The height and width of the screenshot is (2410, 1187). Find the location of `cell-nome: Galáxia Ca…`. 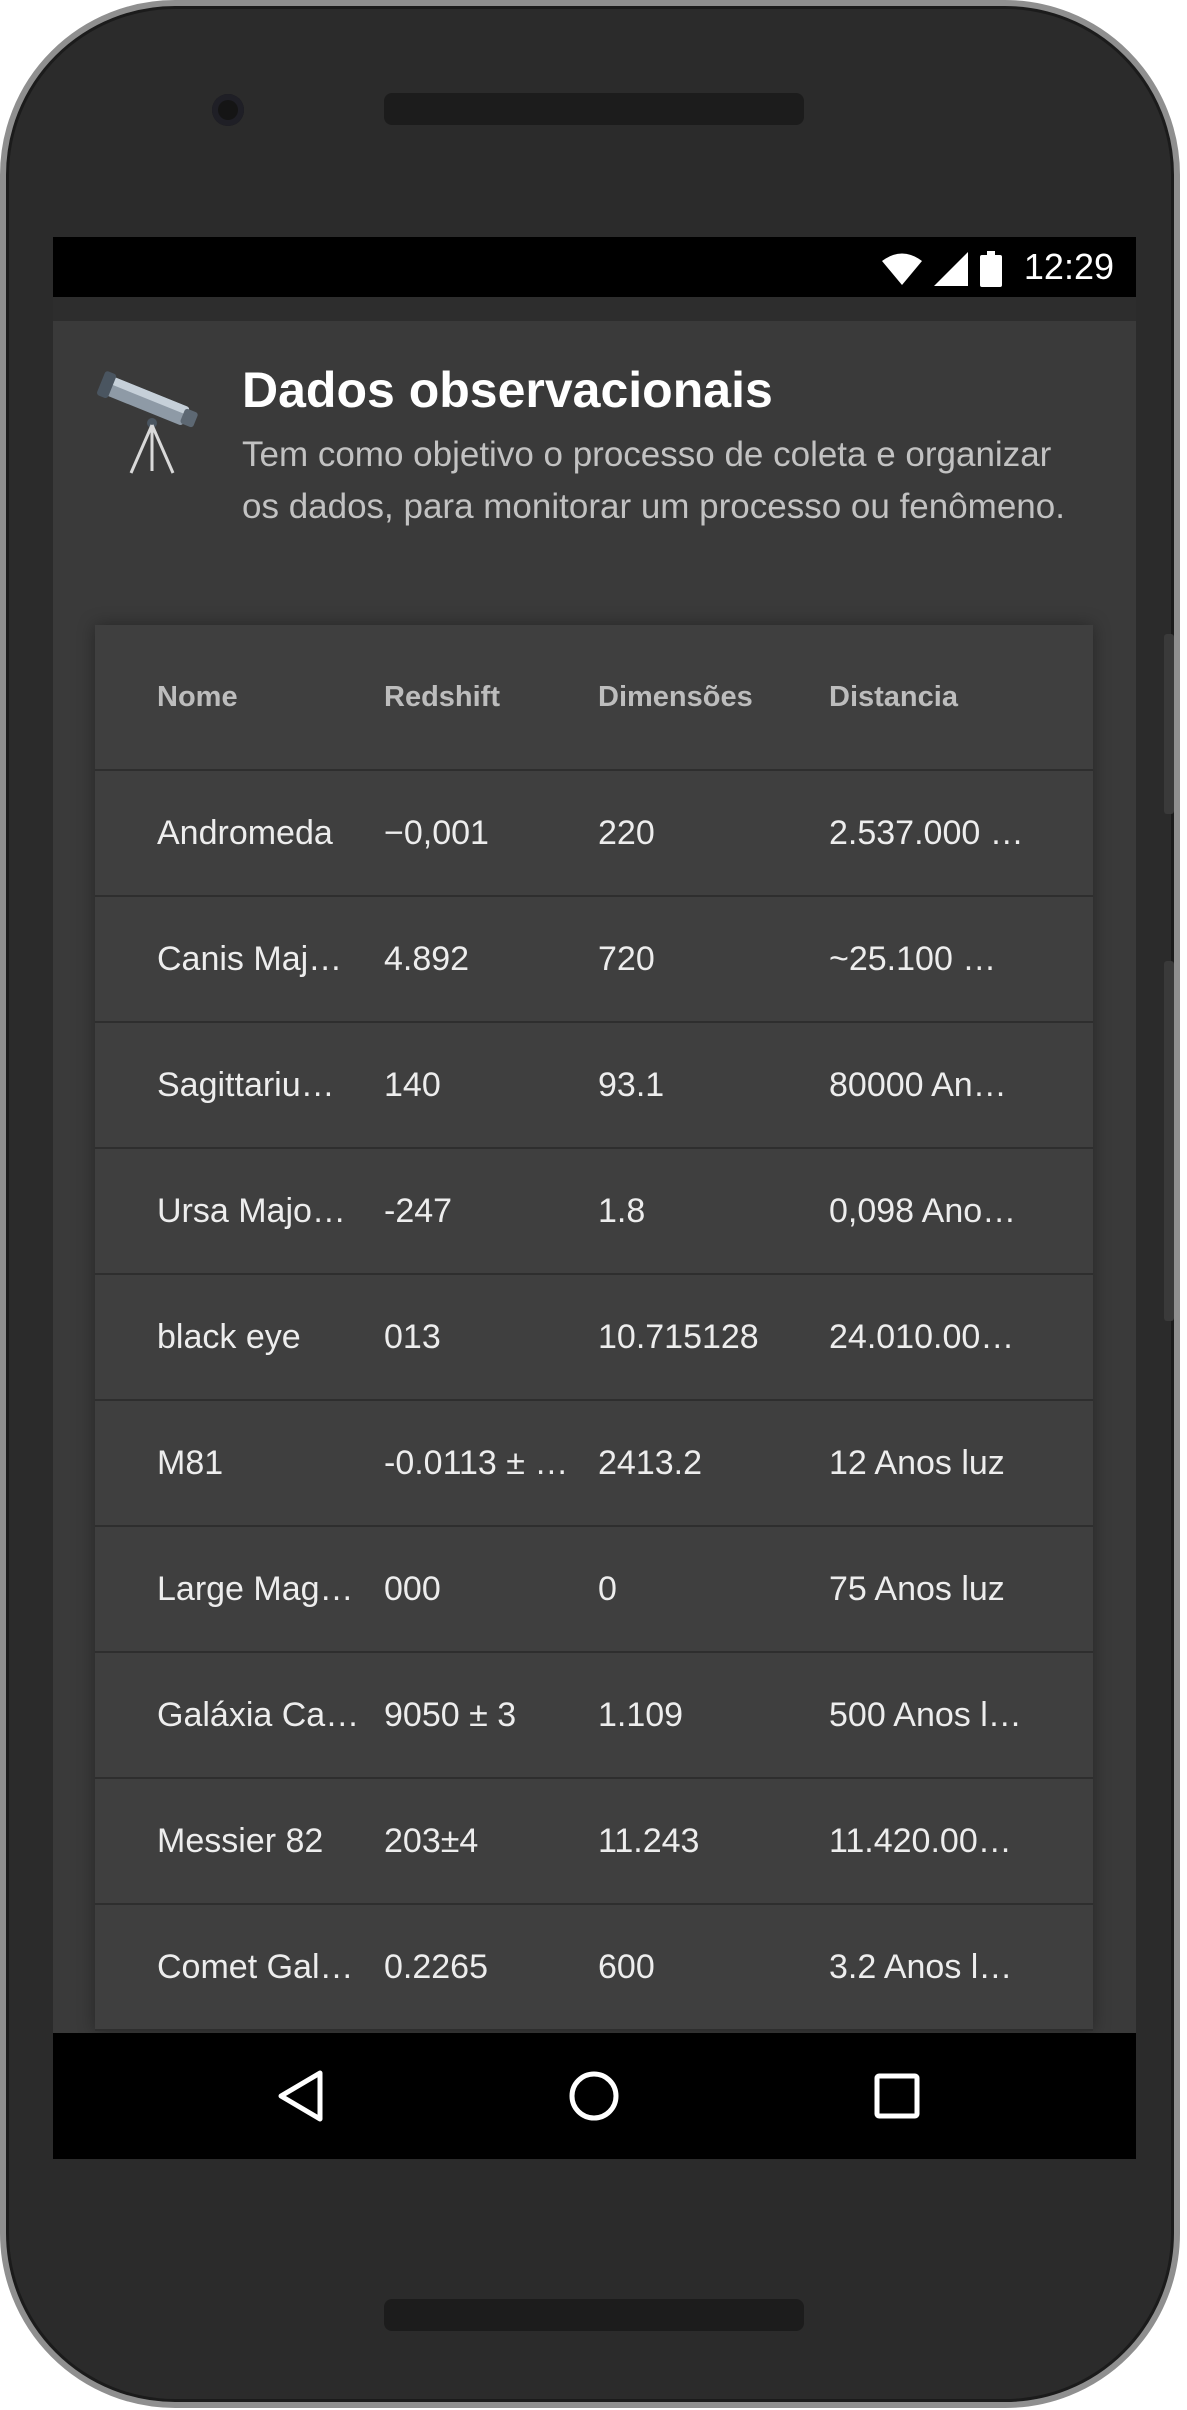

cell-nome: Galáxia Ca… is located at coordinates (257, 1714).